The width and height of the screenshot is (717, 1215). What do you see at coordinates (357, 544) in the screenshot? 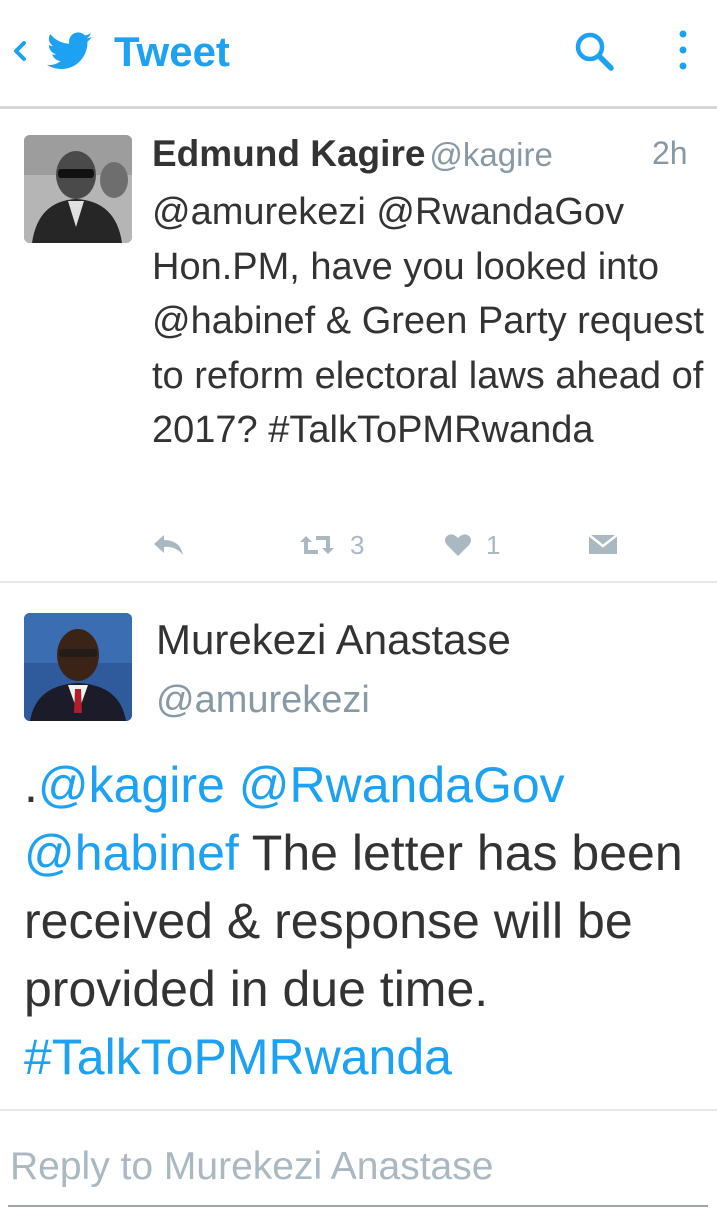
I see `retweet-count: 3` at bounding box center [357, 544].